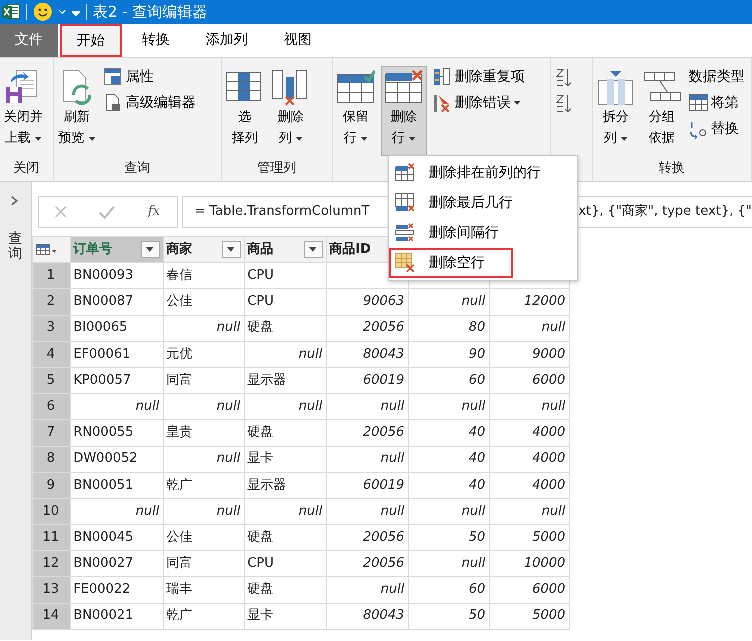  Describe the element at coordinates (51, 328) in the screenshot. I see `row-number: 3` at that location.